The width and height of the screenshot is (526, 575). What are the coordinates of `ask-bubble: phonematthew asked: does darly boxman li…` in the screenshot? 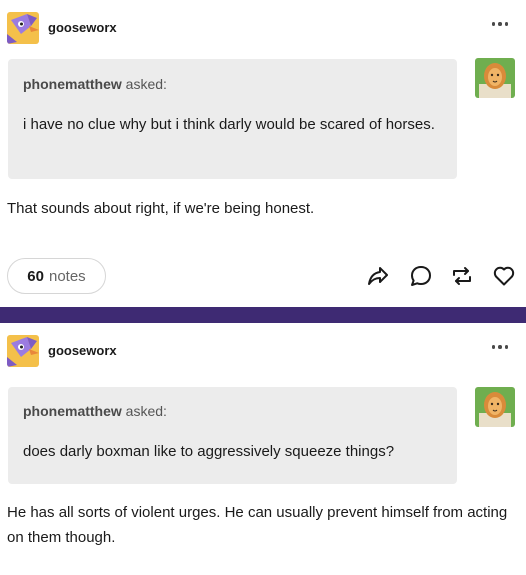 It's located at (232, 435).